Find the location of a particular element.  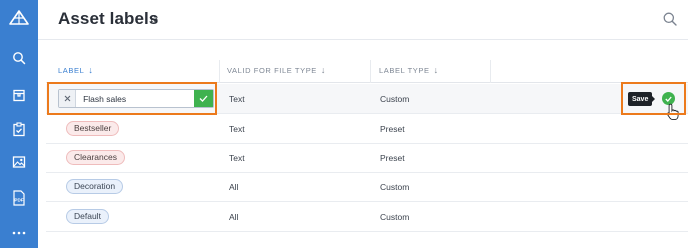

column-header-label: LABEL ↓ is located at coordinates (75, 71).